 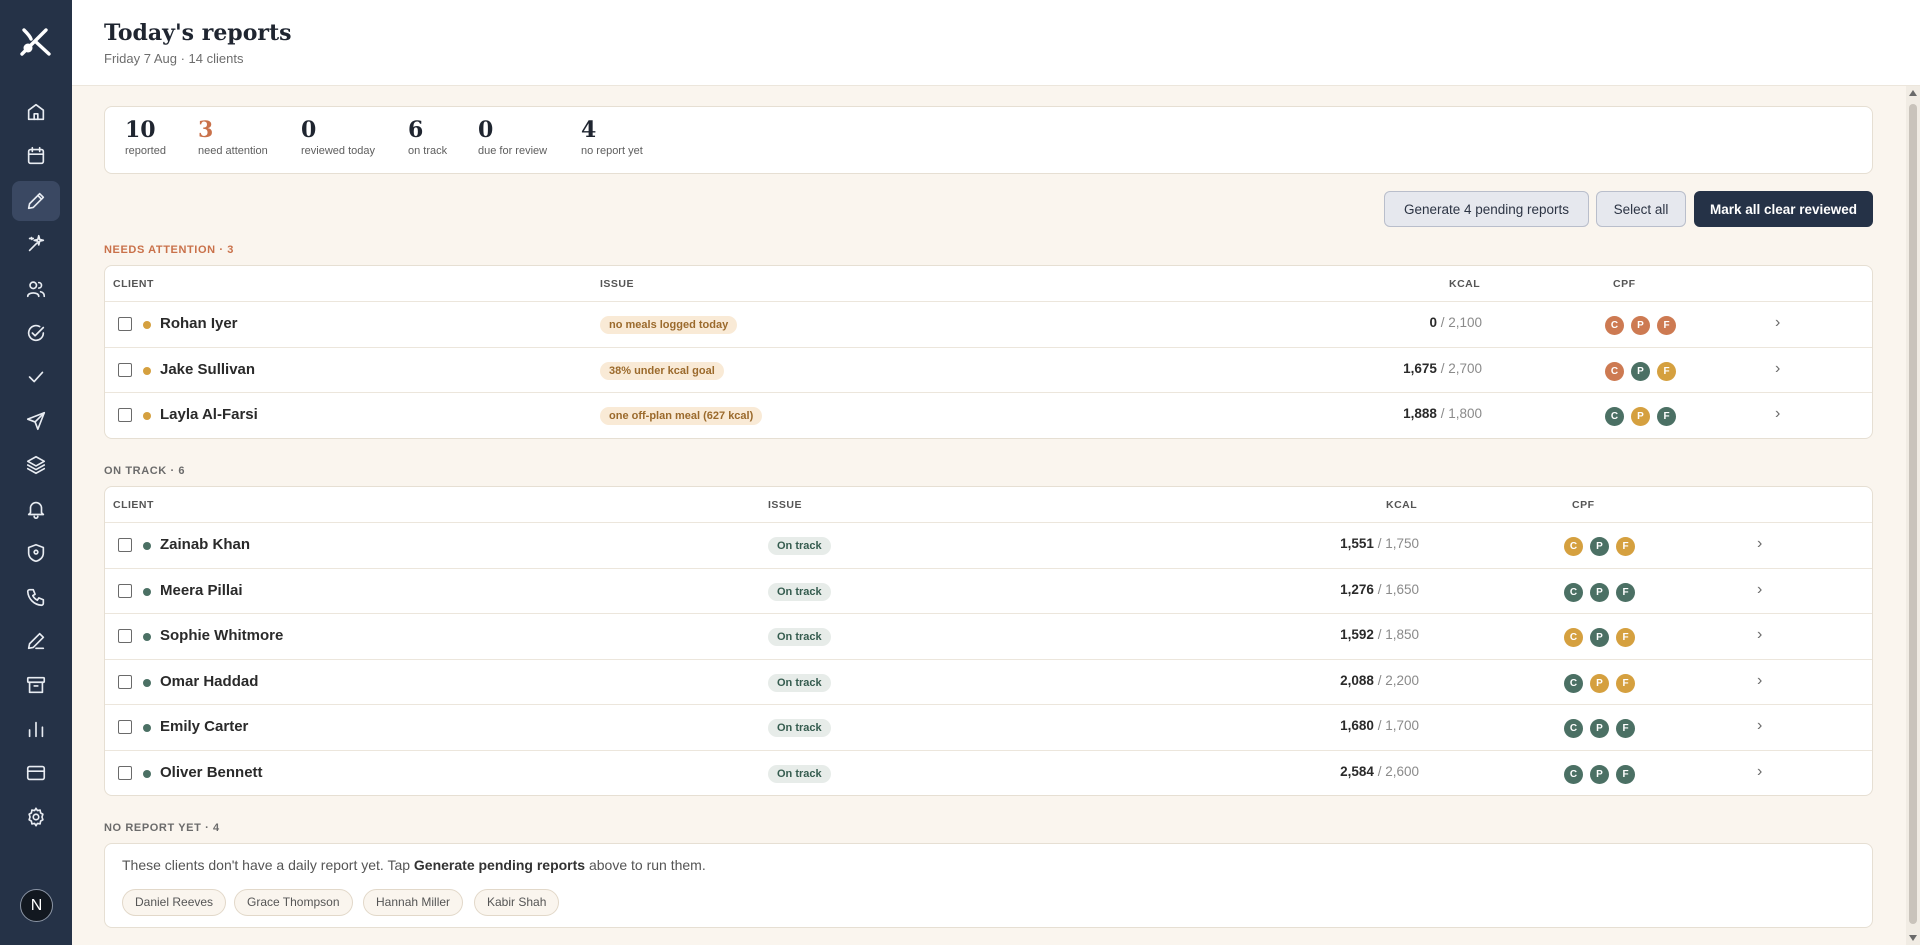 What do you see at coordinates (199, 323) in the screenshot?
I see `client-name: Rohan Iyer` at bounding box center [199, 323].